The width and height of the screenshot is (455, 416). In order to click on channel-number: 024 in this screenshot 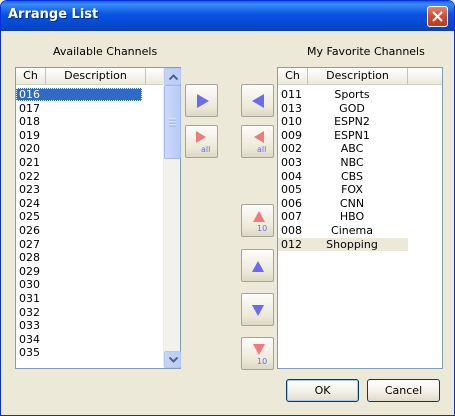, I will do `click(29, 203)`.